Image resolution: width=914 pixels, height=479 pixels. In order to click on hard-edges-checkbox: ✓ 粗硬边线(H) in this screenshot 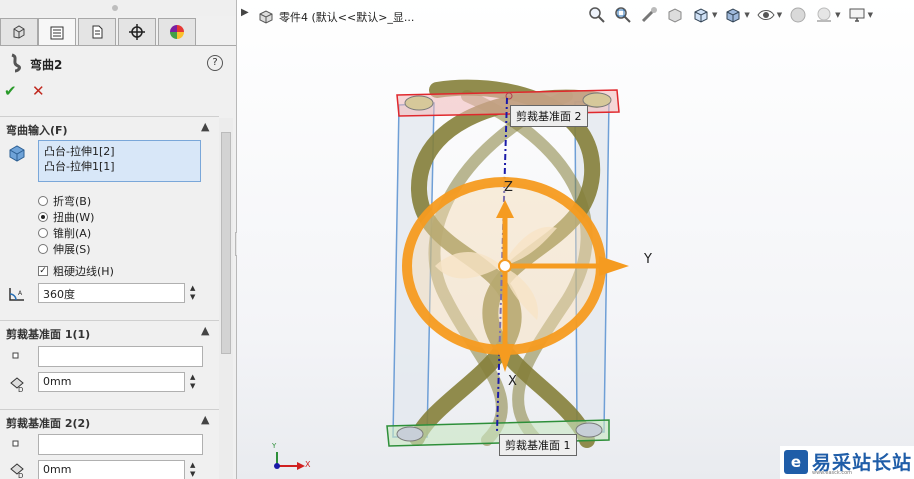, I will do `click(76, 271)`.